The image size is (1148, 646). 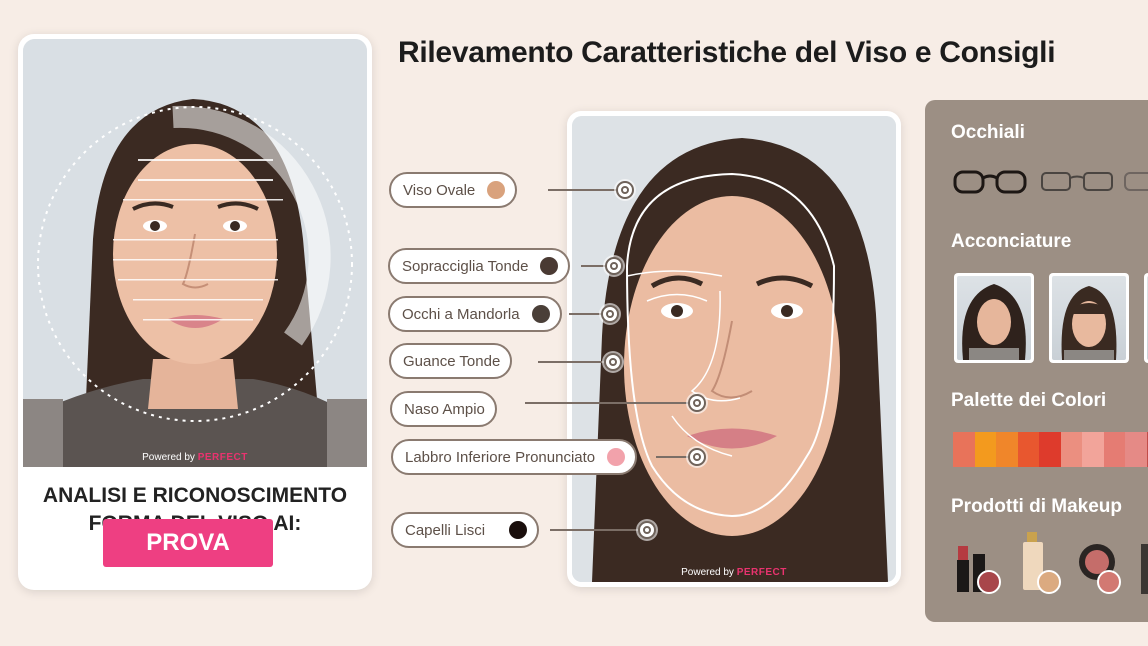 I want to click on eye-node-icon, so click(x=610, y=314).